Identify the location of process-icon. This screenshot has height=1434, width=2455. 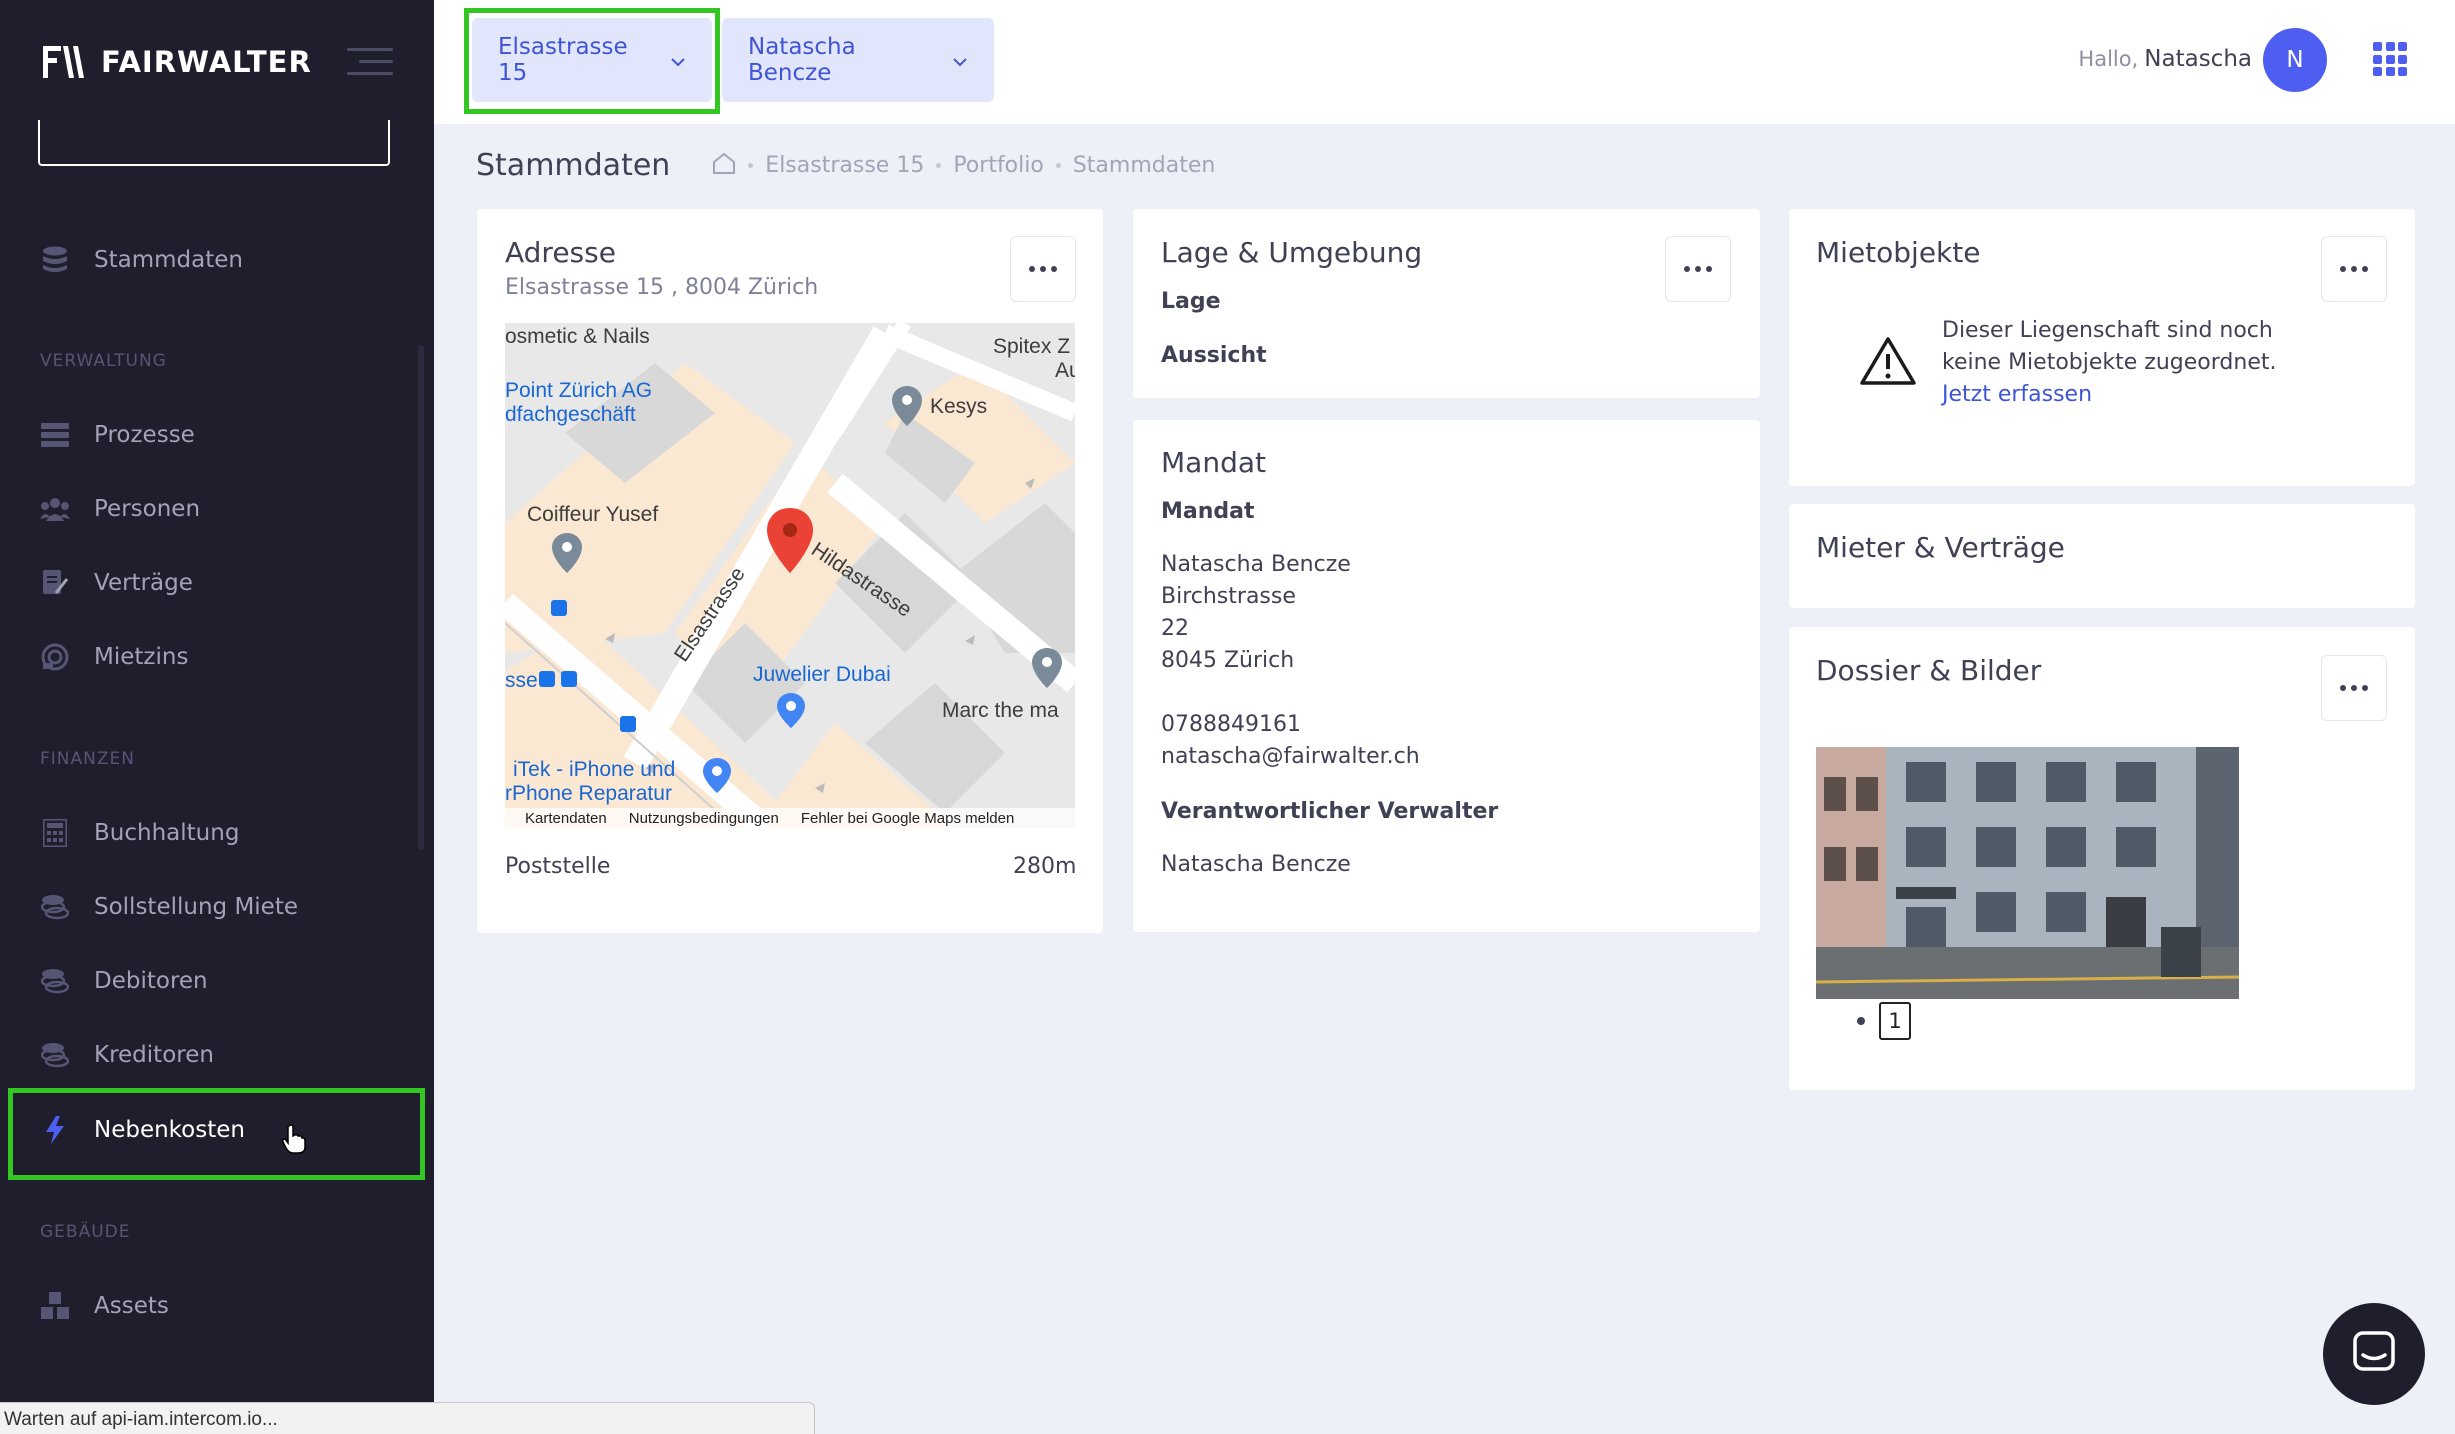
(55, 435).